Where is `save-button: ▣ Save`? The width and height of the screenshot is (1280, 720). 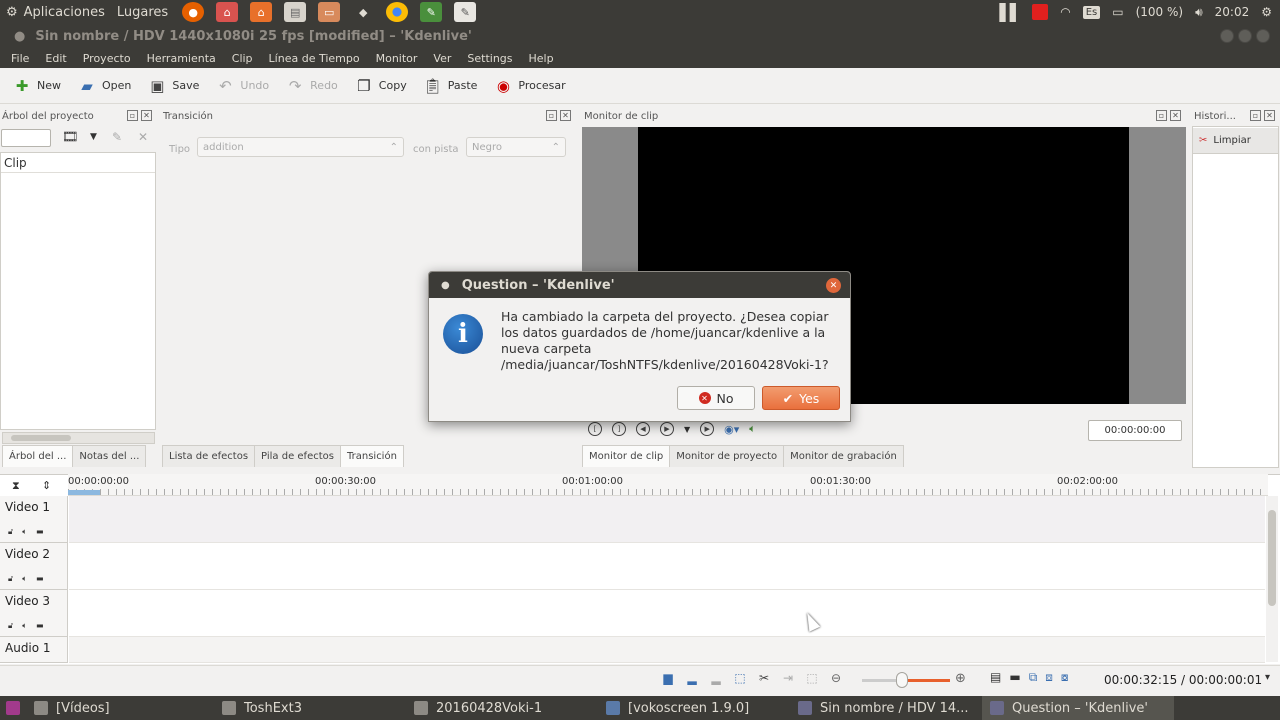 save-button: ▣ Save is located at coordinates (173, 86).